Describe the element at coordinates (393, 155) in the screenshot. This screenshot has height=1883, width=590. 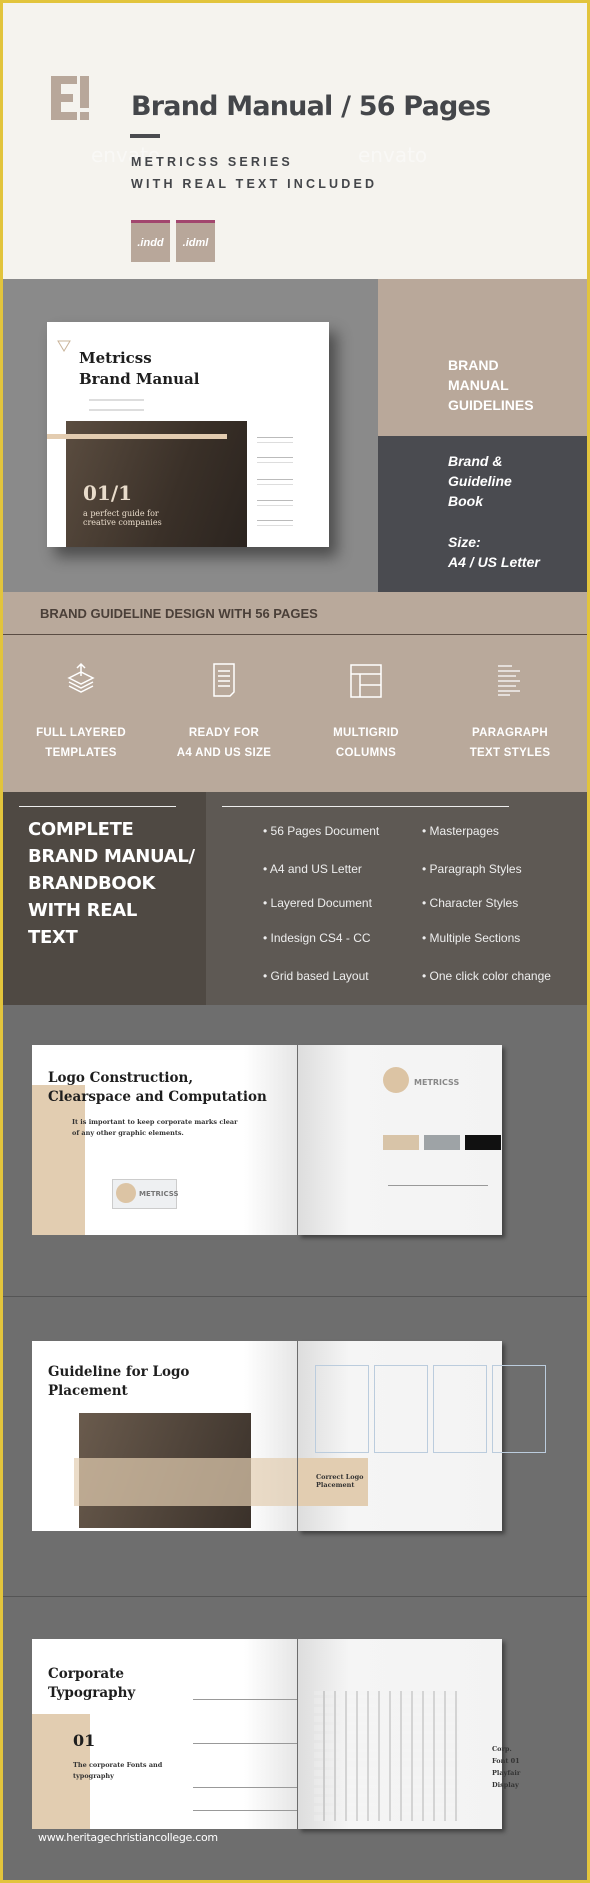
I see `watermark: envato` at that location.